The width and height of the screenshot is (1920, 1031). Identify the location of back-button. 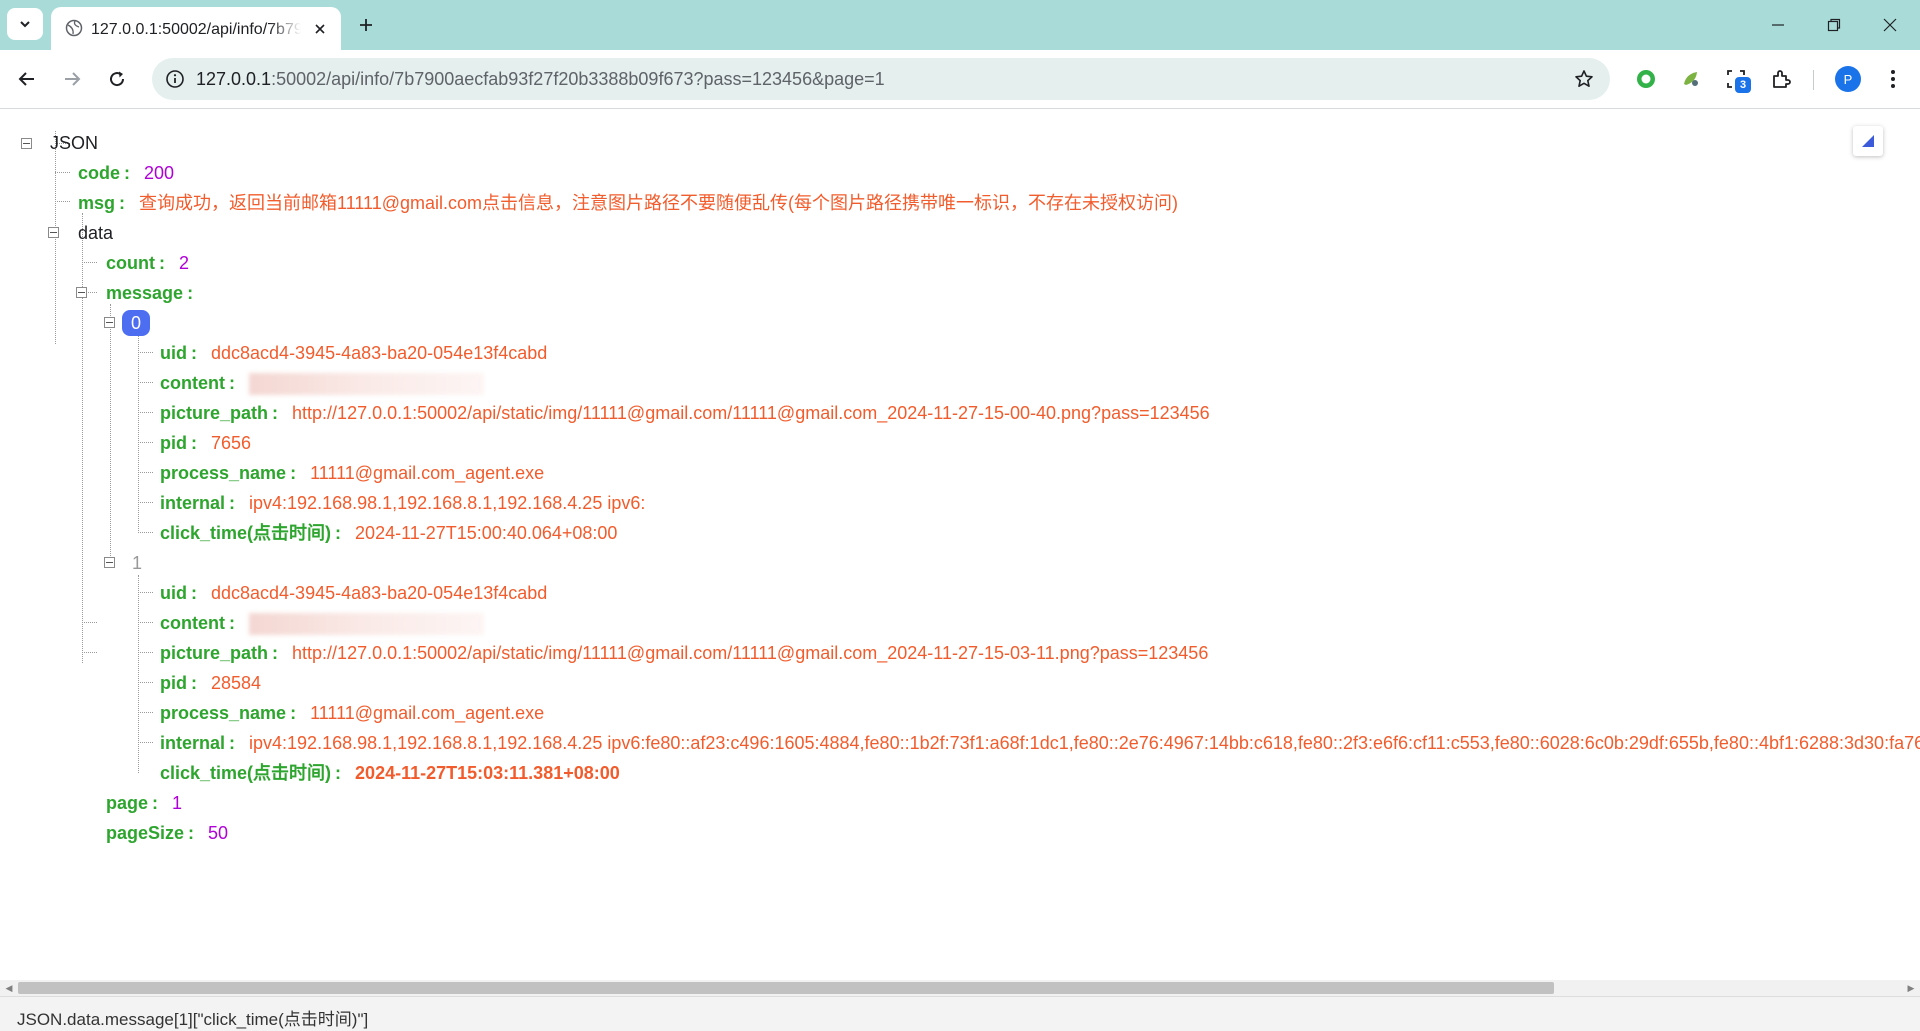
(27, 79).